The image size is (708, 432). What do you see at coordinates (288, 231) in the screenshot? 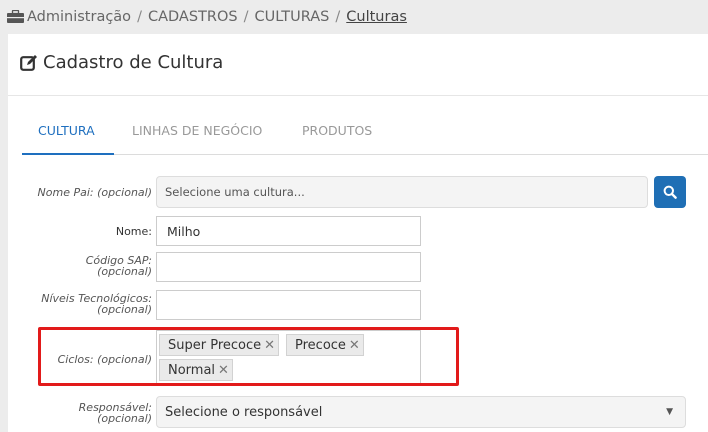
I see `nome-field: Milho` at bounding box center [288, 231].